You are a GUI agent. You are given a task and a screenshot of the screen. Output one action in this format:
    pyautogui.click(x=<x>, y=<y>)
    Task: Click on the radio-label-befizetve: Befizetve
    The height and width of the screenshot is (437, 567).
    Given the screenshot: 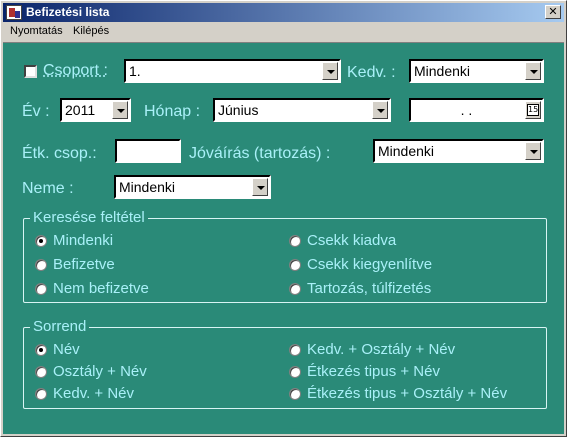 What is the action you would take?
    pyautogui.click(x=84, y=265)
    